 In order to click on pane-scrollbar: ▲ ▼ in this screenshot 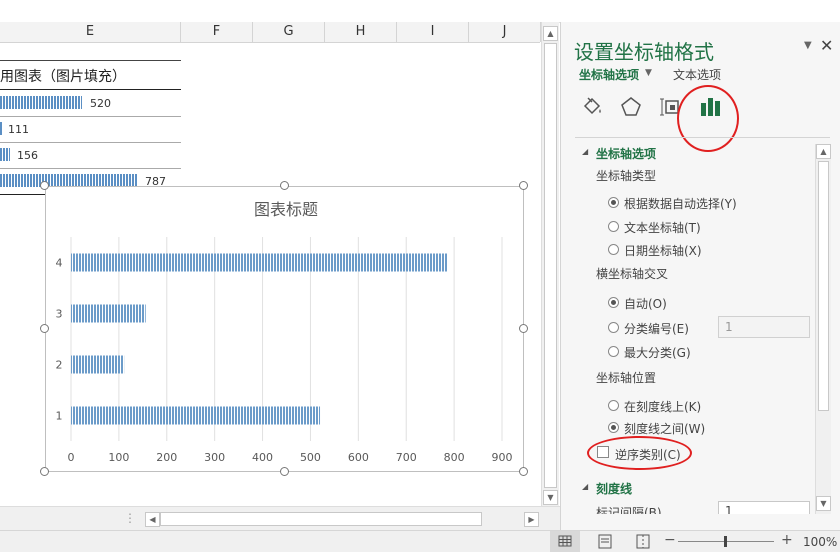, I will do `click(823, 329)`.